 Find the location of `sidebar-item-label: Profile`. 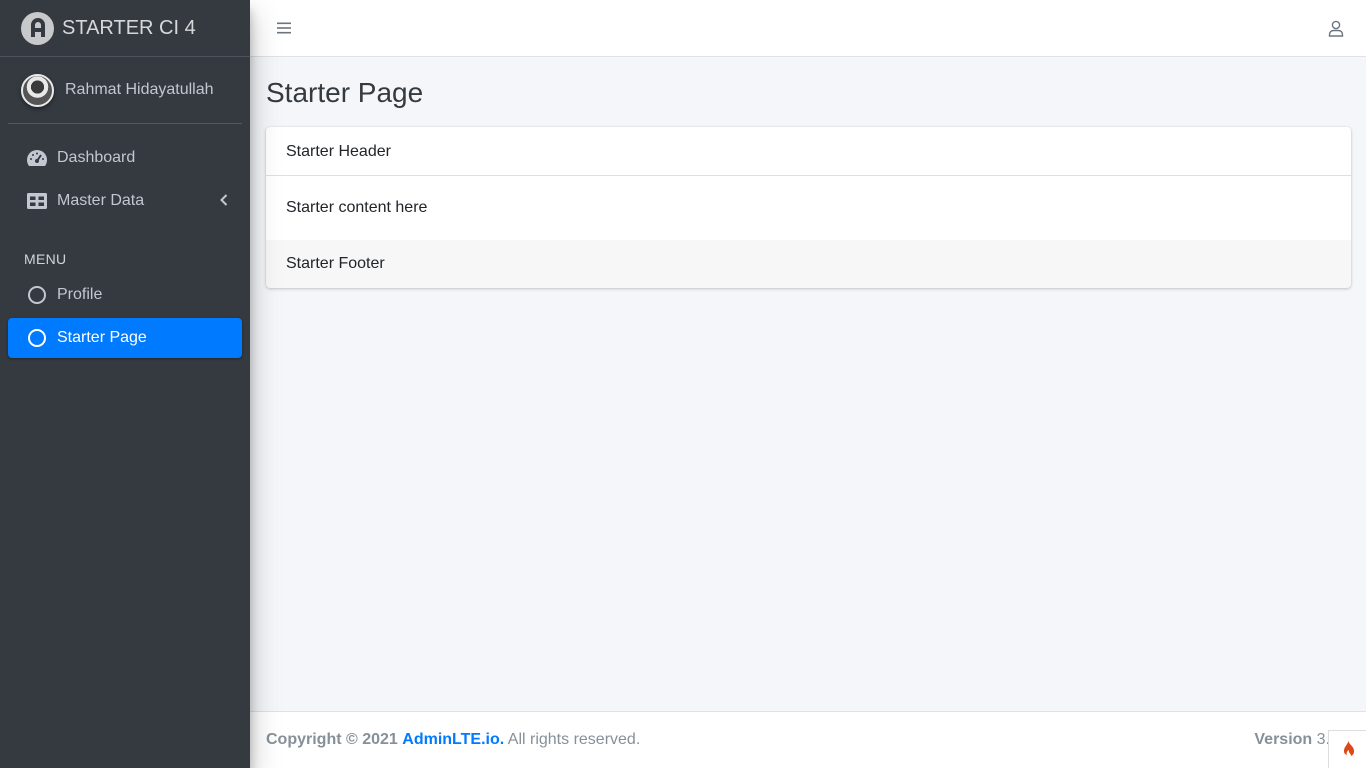

sidebar-item-label: Profile is located at coordinates (80, 294).